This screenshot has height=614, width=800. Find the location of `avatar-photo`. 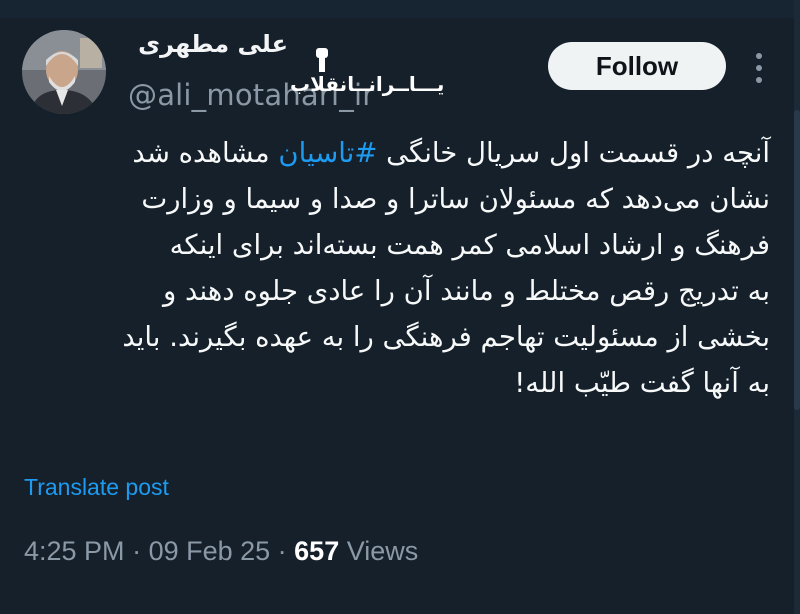

avatar-photo is located at coordinates (64, 72).